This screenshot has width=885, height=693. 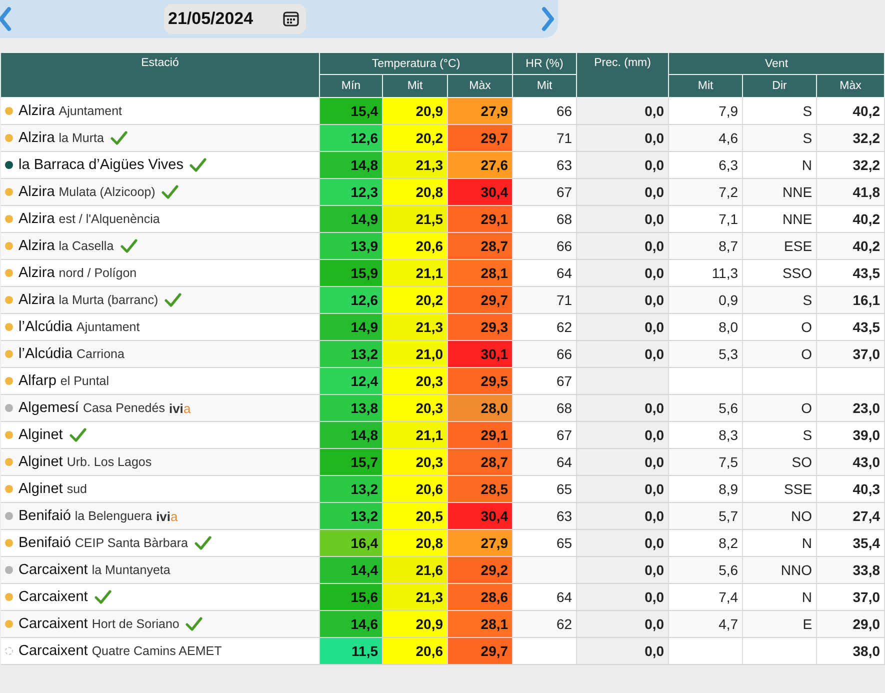 I want to click on calendar-icon, so click(x=291, y=19).